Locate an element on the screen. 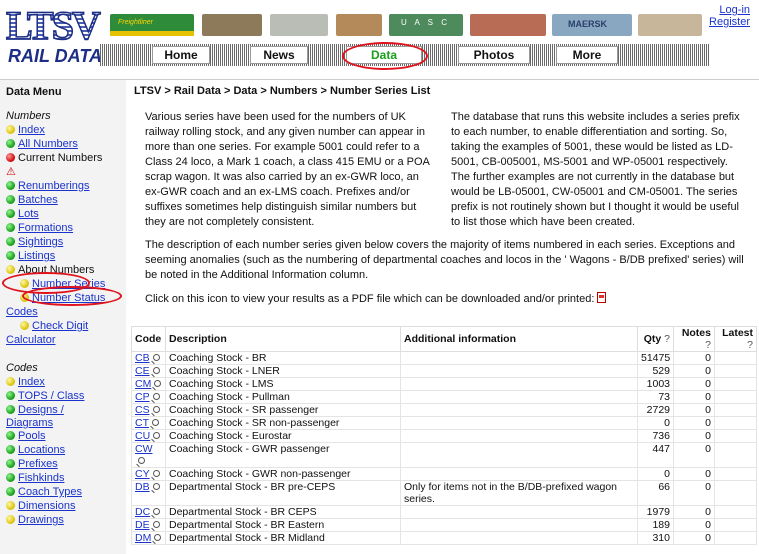 The height and width of the screenshot is (554, 759). sidebar-item-prefixes: Prefixes is located at coordinates (38, 464).